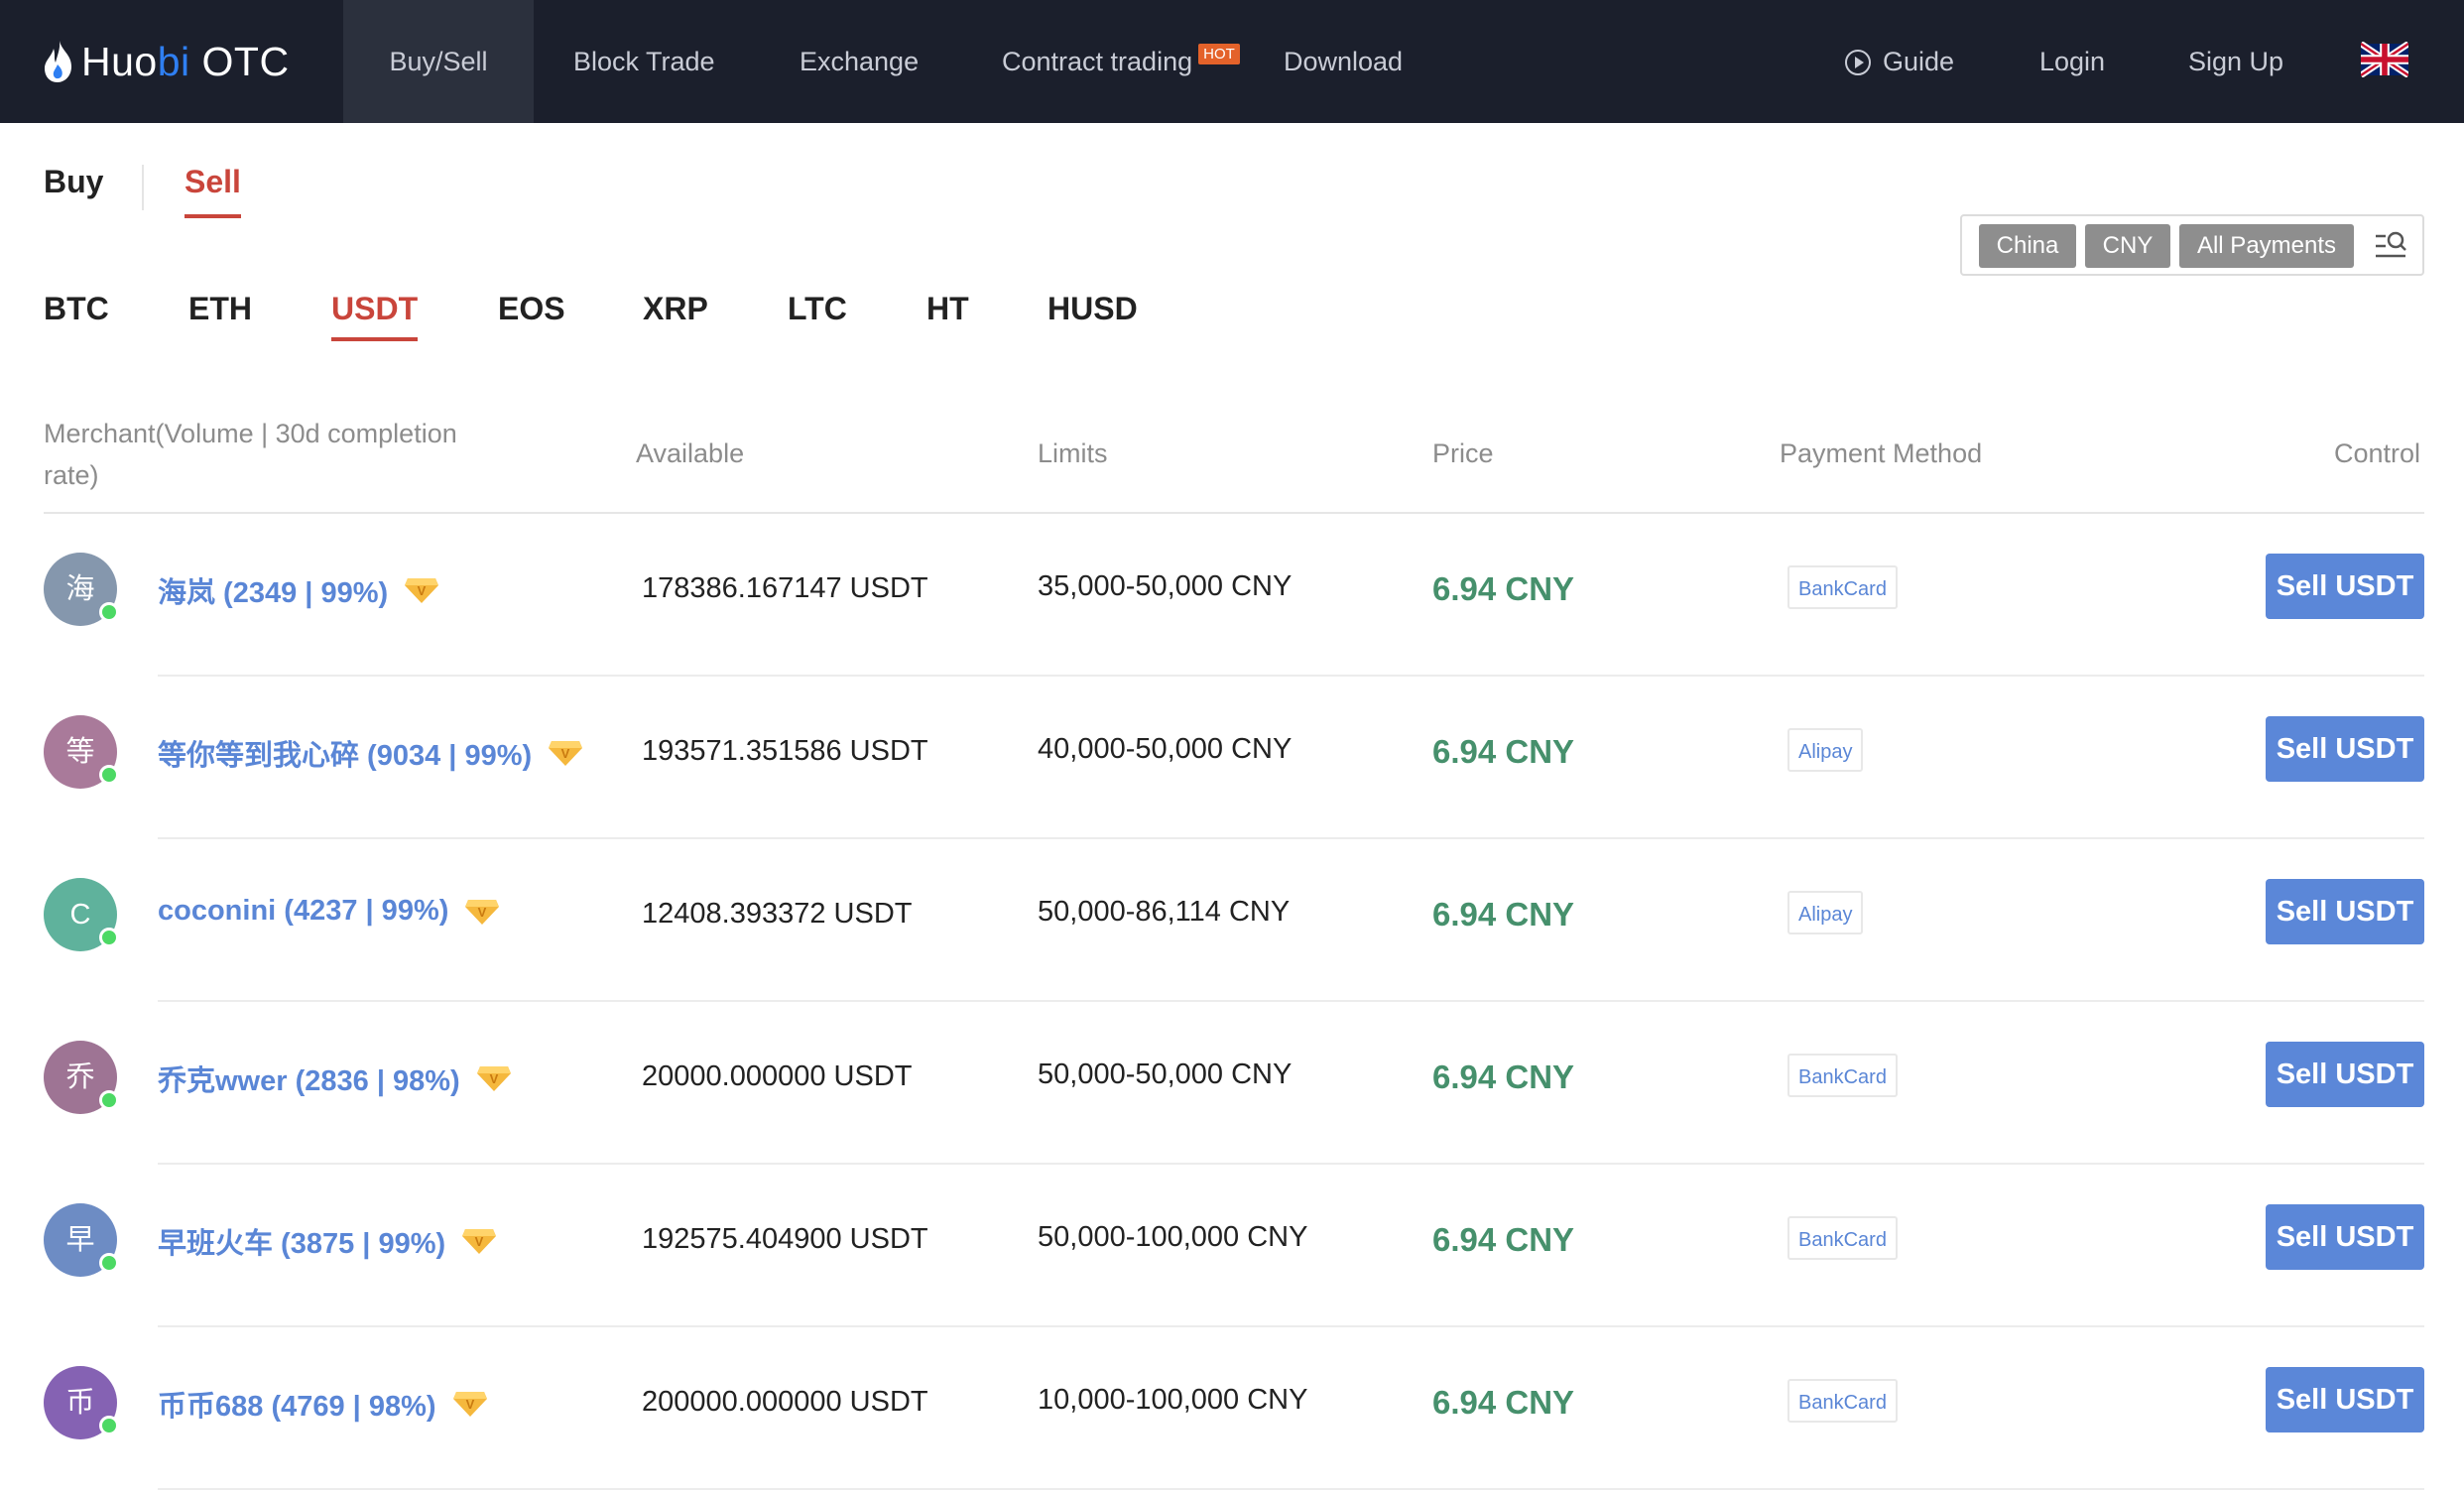 The height and width of the screenshot is (1494, 2464). Describe the element at coordinates (1343, 62) in the screenshot. I see `nav-download: Download` at that location.